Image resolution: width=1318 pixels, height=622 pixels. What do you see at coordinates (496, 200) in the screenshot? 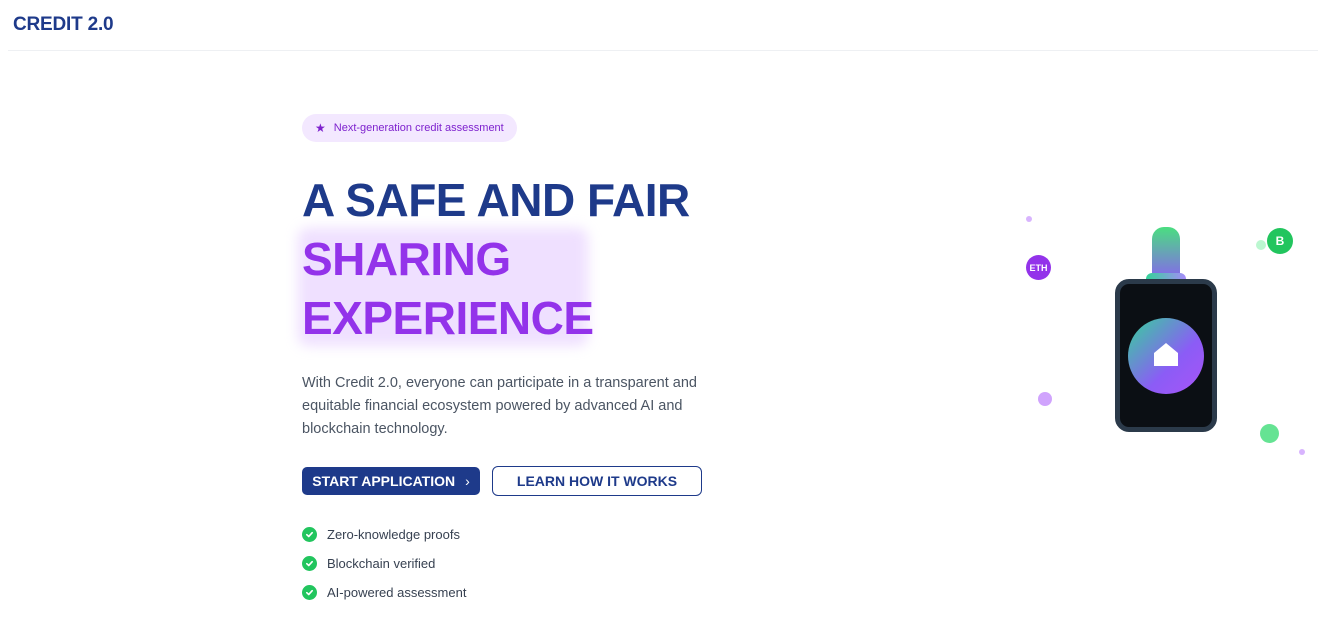
I see `headline-line-1: A SAFE AND FAIR` at bounding box center [496, 200].